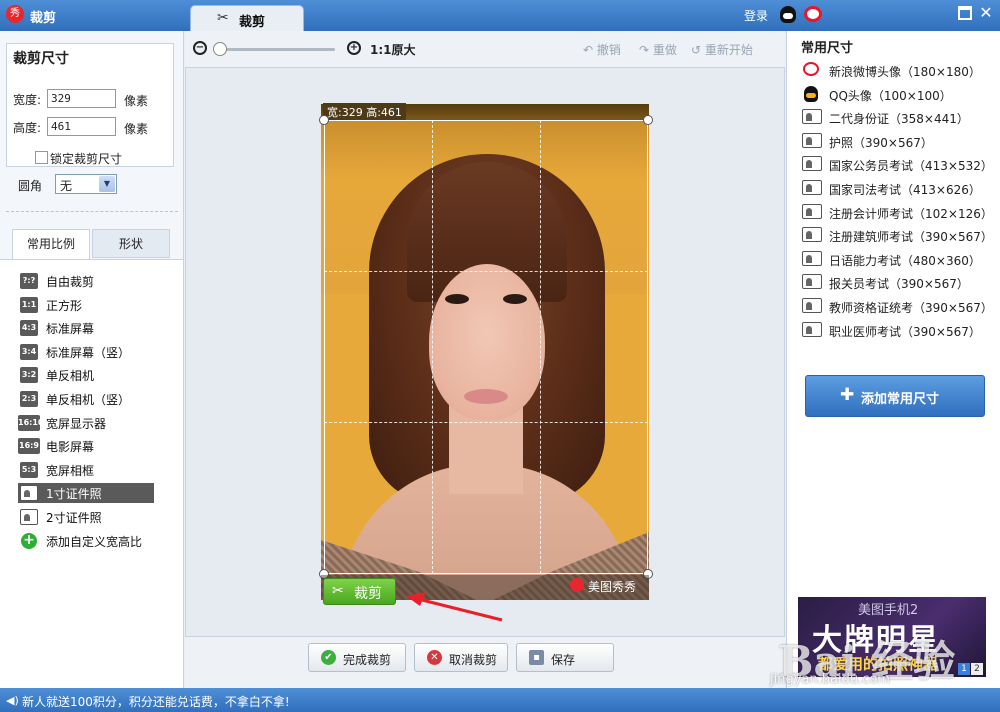  What do you see at coordinates (156, 701) in the screenshot?
I see `status-message: 新人就送100积分，积分还能兑话费，不拿白不拿!` at bounding box center [156, 701].